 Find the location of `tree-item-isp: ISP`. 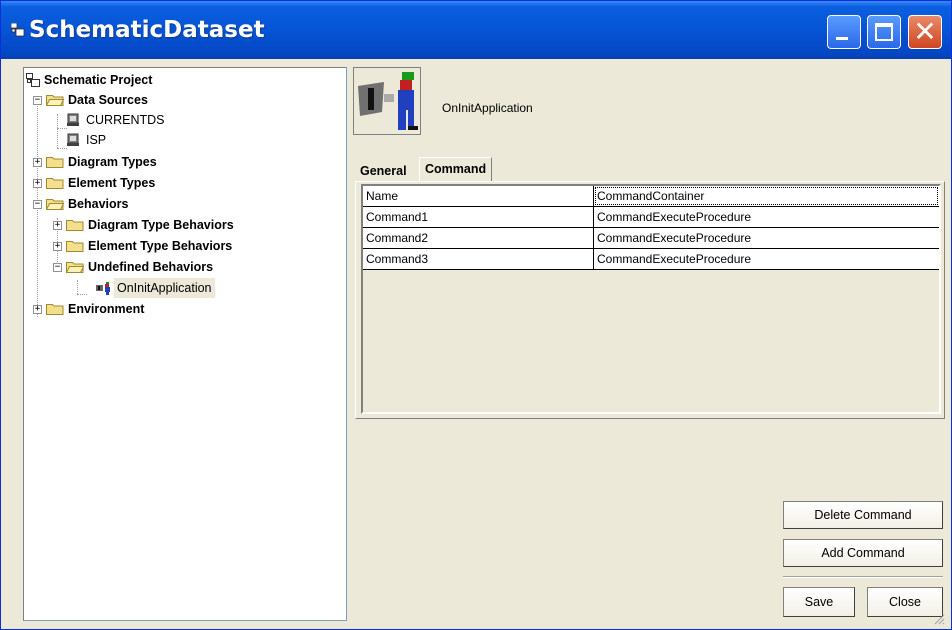

tree-item-isp: ISP is located at coordinates (178, 140).